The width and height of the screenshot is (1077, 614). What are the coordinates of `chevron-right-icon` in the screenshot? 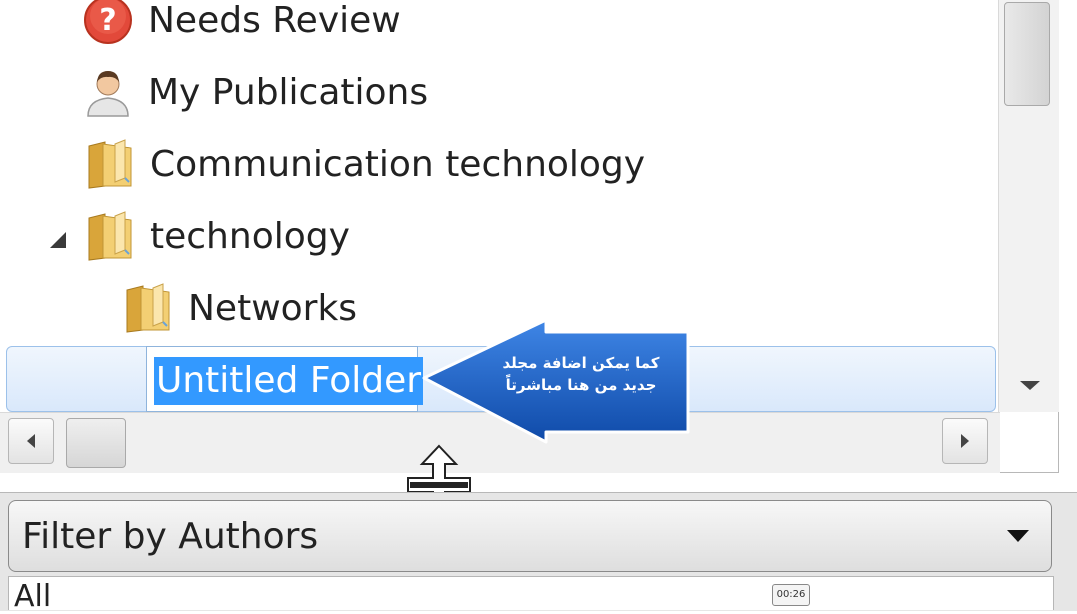 It's located at (965, 441).